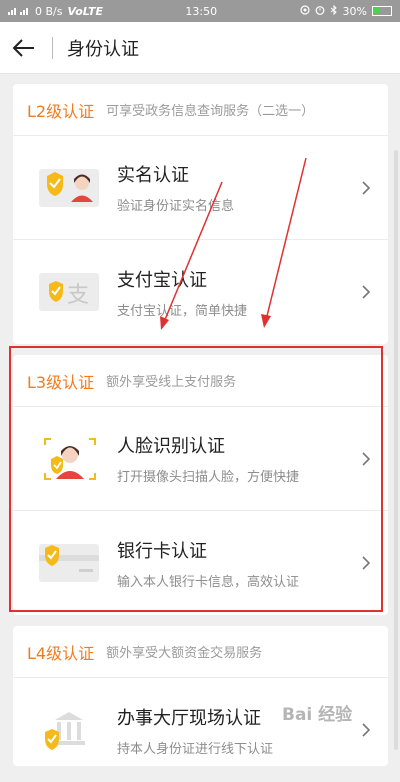  I want to click on watermark: Bai 经验, so click(317, 715).